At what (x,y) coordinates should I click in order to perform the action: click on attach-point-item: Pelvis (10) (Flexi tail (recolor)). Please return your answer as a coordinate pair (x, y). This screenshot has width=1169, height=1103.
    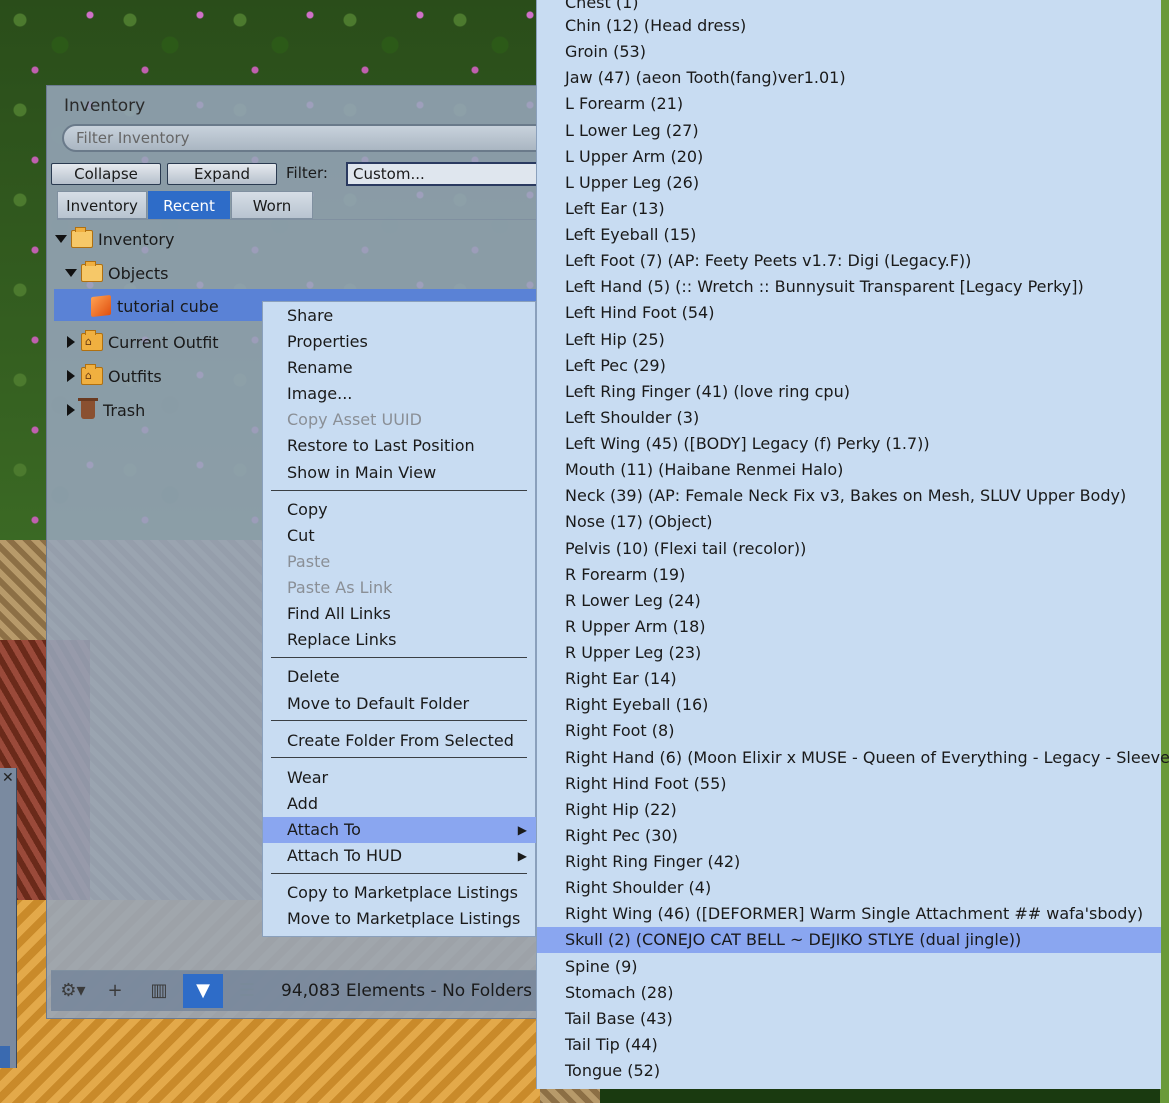
    Looking at the image, I should click on (849, 549).